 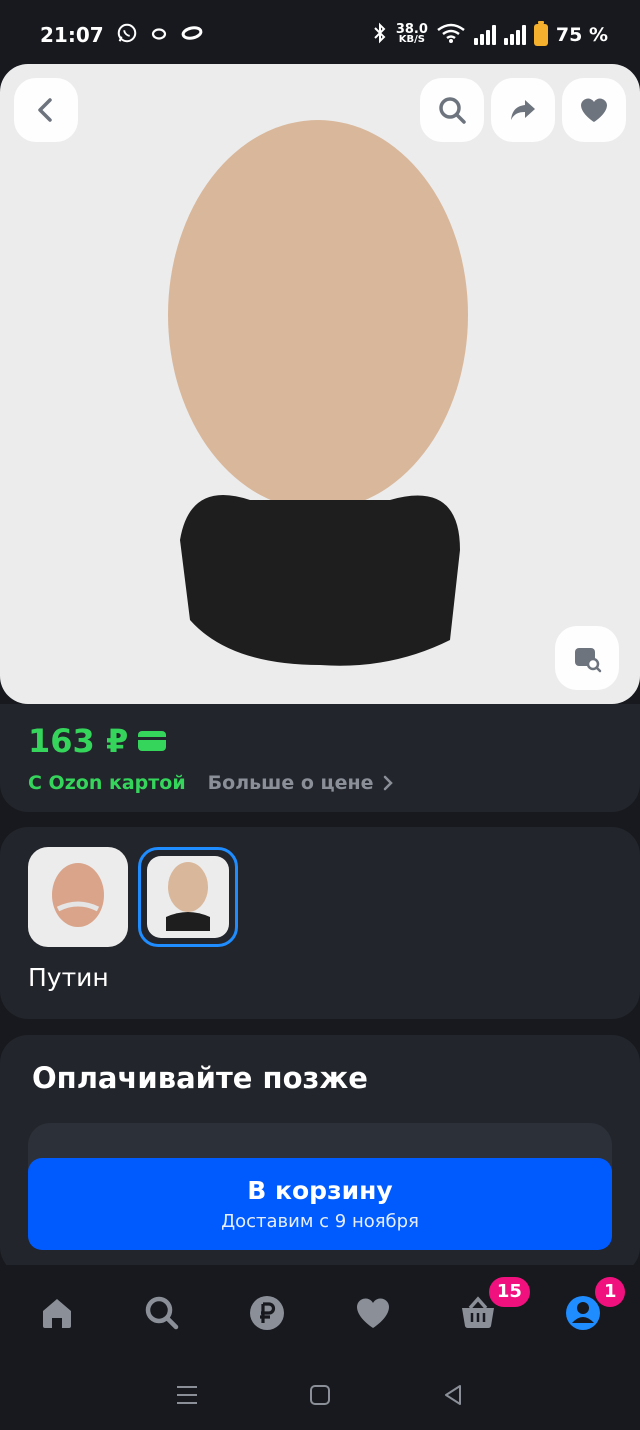 I want to click on variant-thumbnails, so click(x=320, y=897).